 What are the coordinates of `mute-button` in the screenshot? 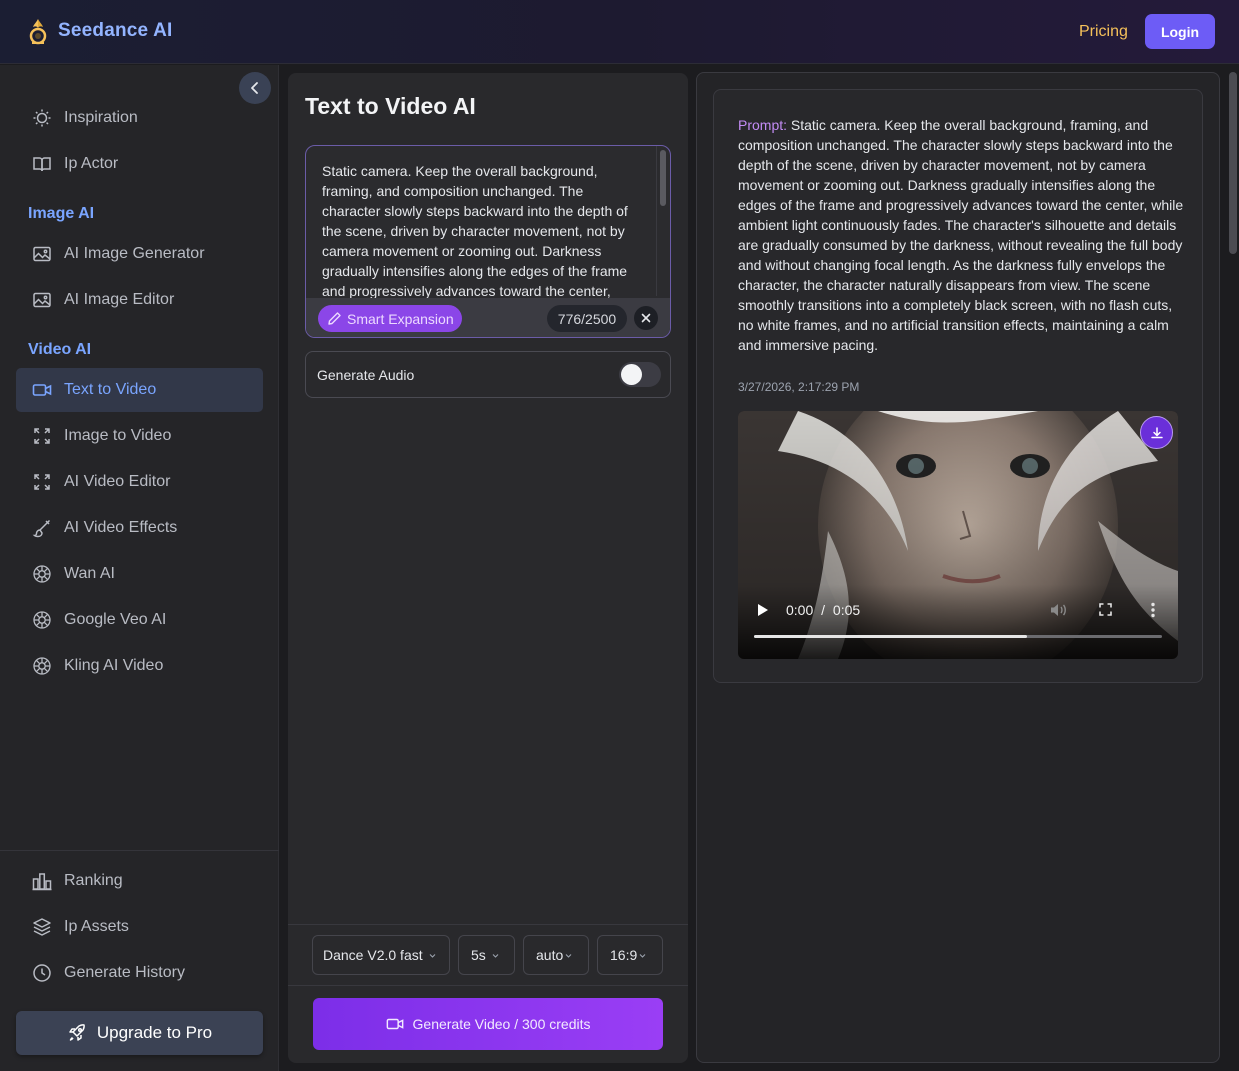 It's located at (1058, 610).